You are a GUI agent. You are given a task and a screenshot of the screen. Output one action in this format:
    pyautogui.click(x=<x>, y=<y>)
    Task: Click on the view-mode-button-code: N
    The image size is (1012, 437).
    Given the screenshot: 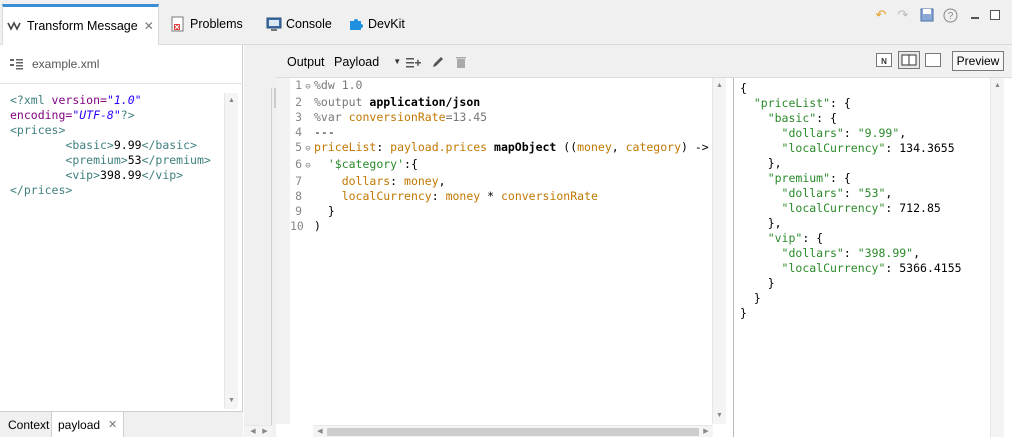 What is the action you would take?
    pyautogui.click(x=884, y=60)
    